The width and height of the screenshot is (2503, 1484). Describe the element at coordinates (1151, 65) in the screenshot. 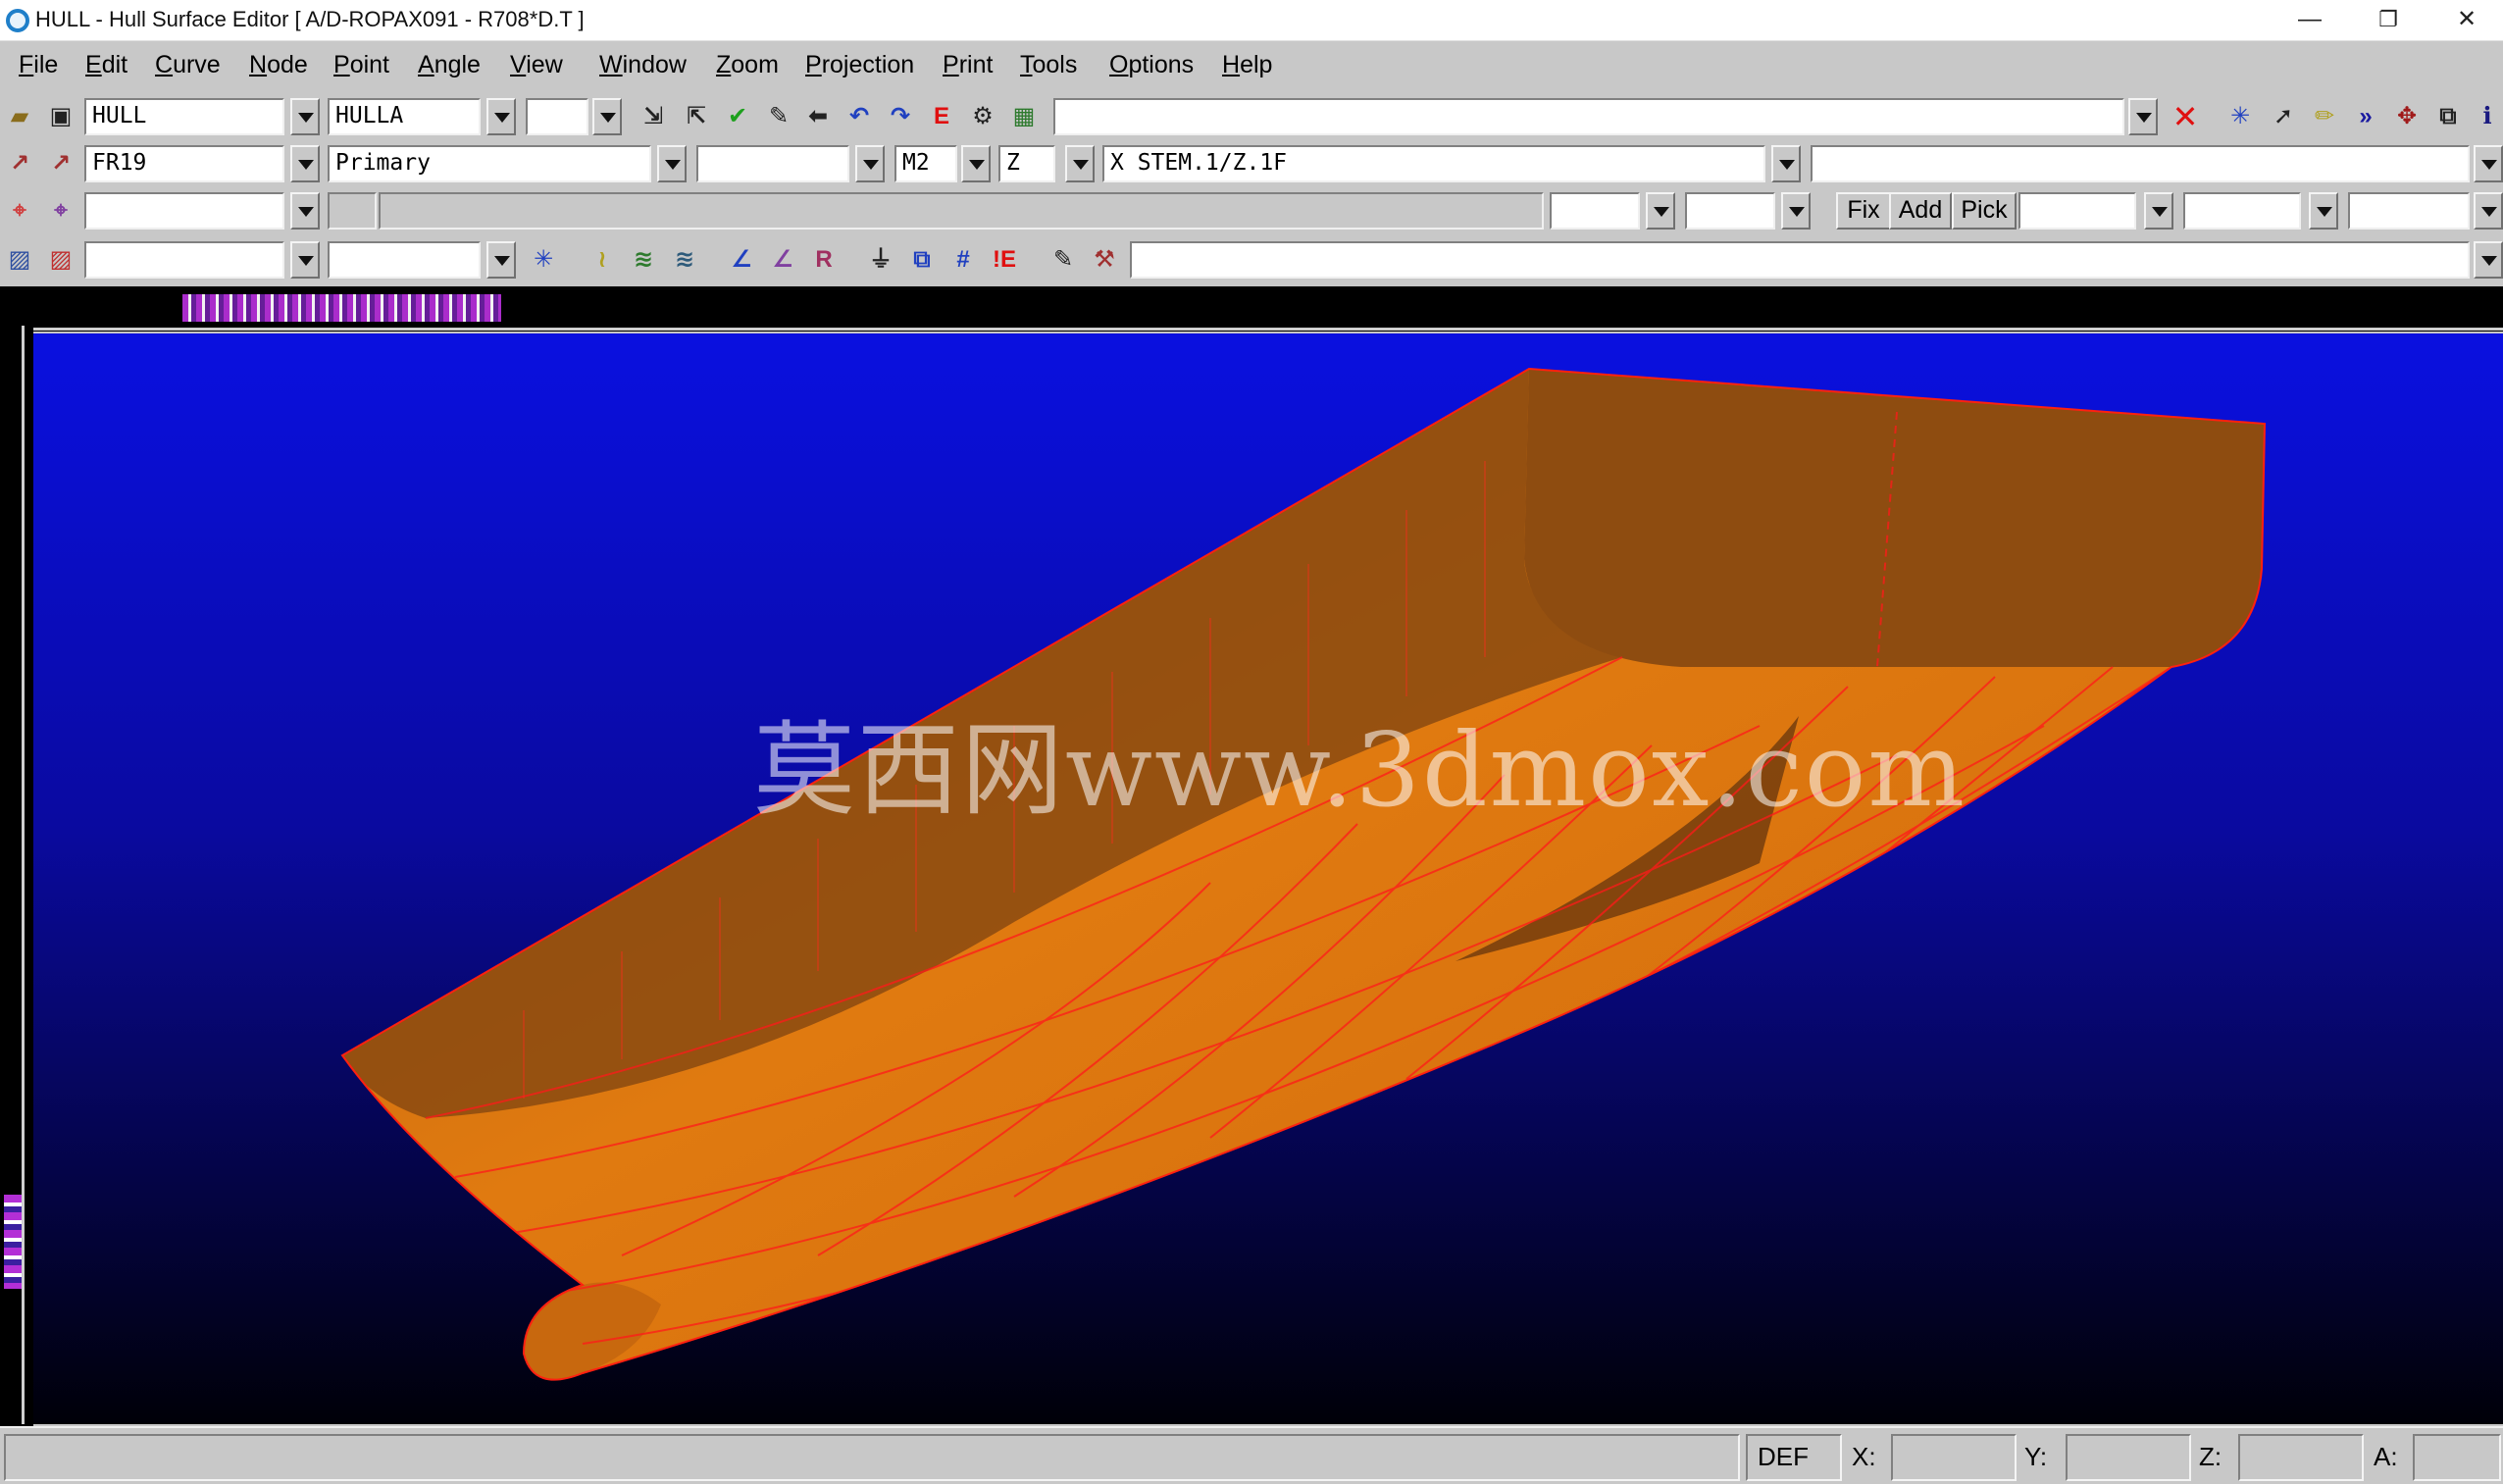

I see `menu-options: Options` at that location.